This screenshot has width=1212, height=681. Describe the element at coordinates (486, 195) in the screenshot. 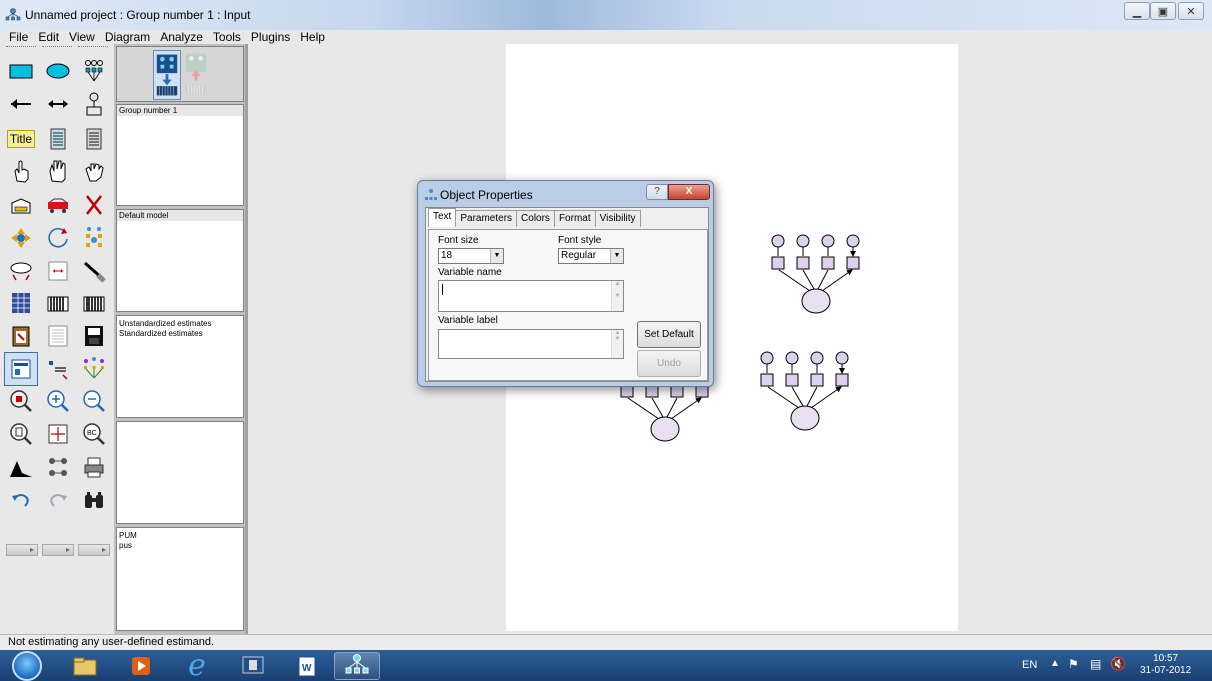

I see `dialog-title: Object Properties` at that location.